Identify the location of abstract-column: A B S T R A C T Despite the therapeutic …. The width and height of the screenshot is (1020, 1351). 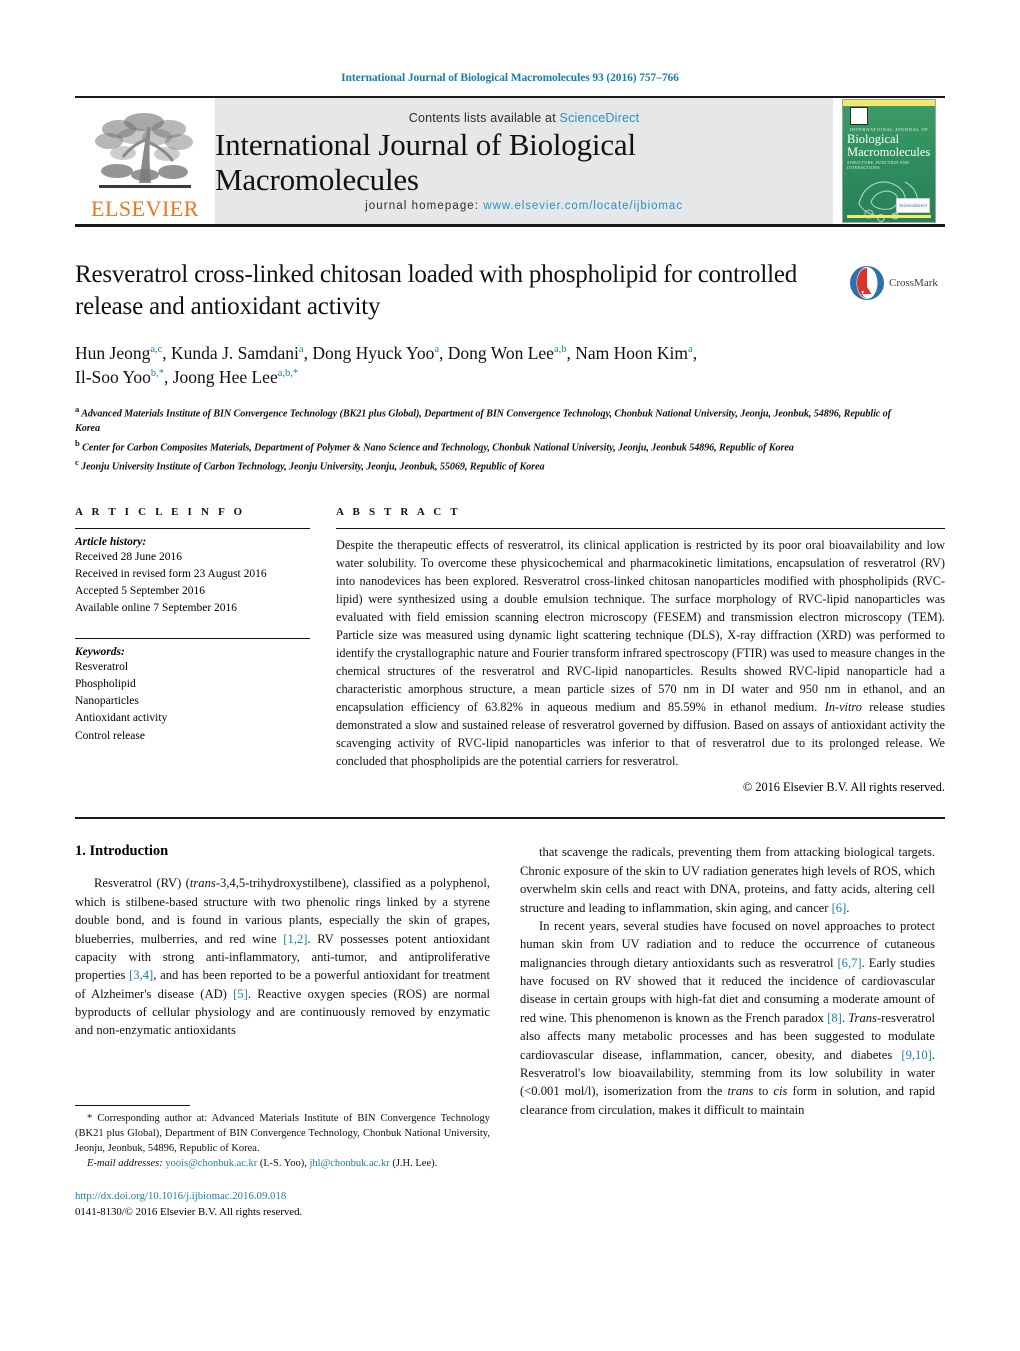
(640, 651).